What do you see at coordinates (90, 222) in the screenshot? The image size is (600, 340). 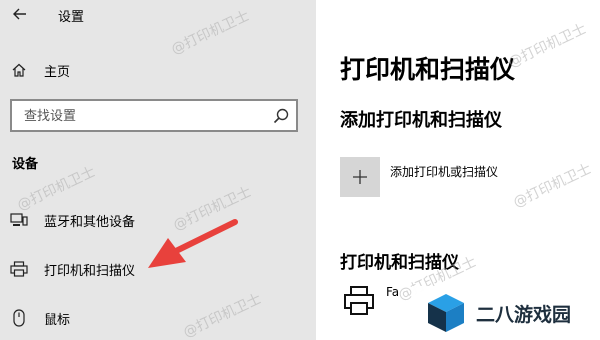 I see `sidebar-item-label: 蓝牙和其他设备` at bounding box center [90, 222].